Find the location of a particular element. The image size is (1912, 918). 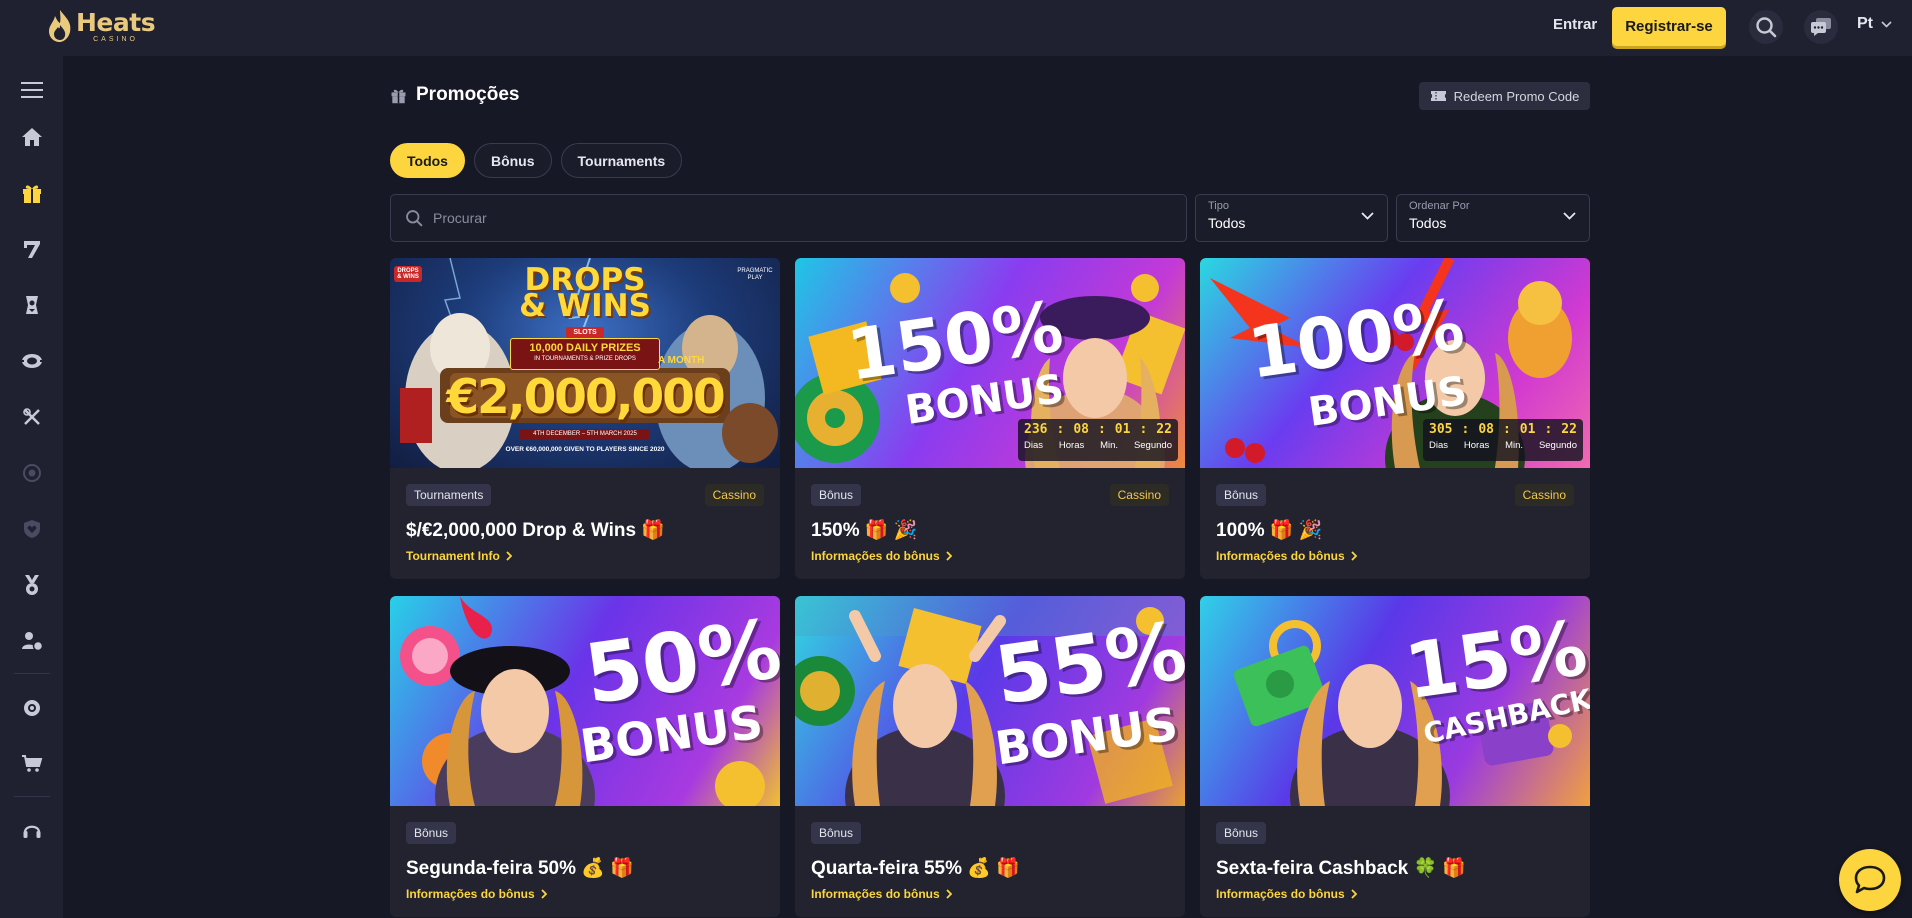

sort-select-label: Ordenar Por is located at coordinates (1439, 206).